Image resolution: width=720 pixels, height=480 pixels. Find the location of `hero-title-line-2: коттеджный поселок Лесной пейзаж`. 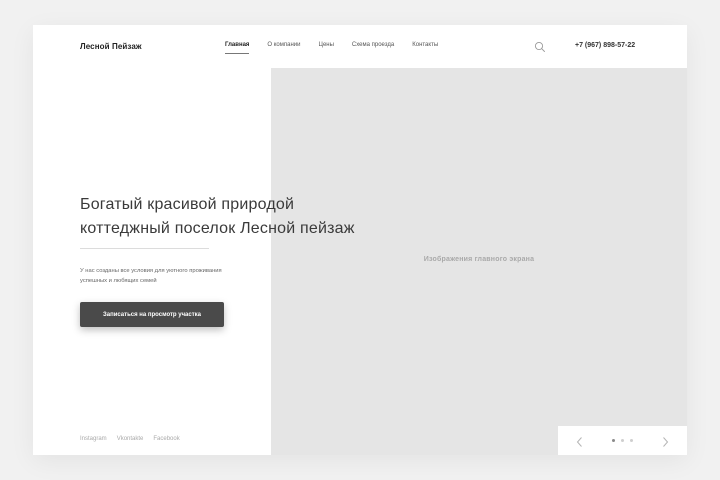

hero-title-line-2: коттеджный поселок Лесной пейзаж is located at coordinates (217, 228).